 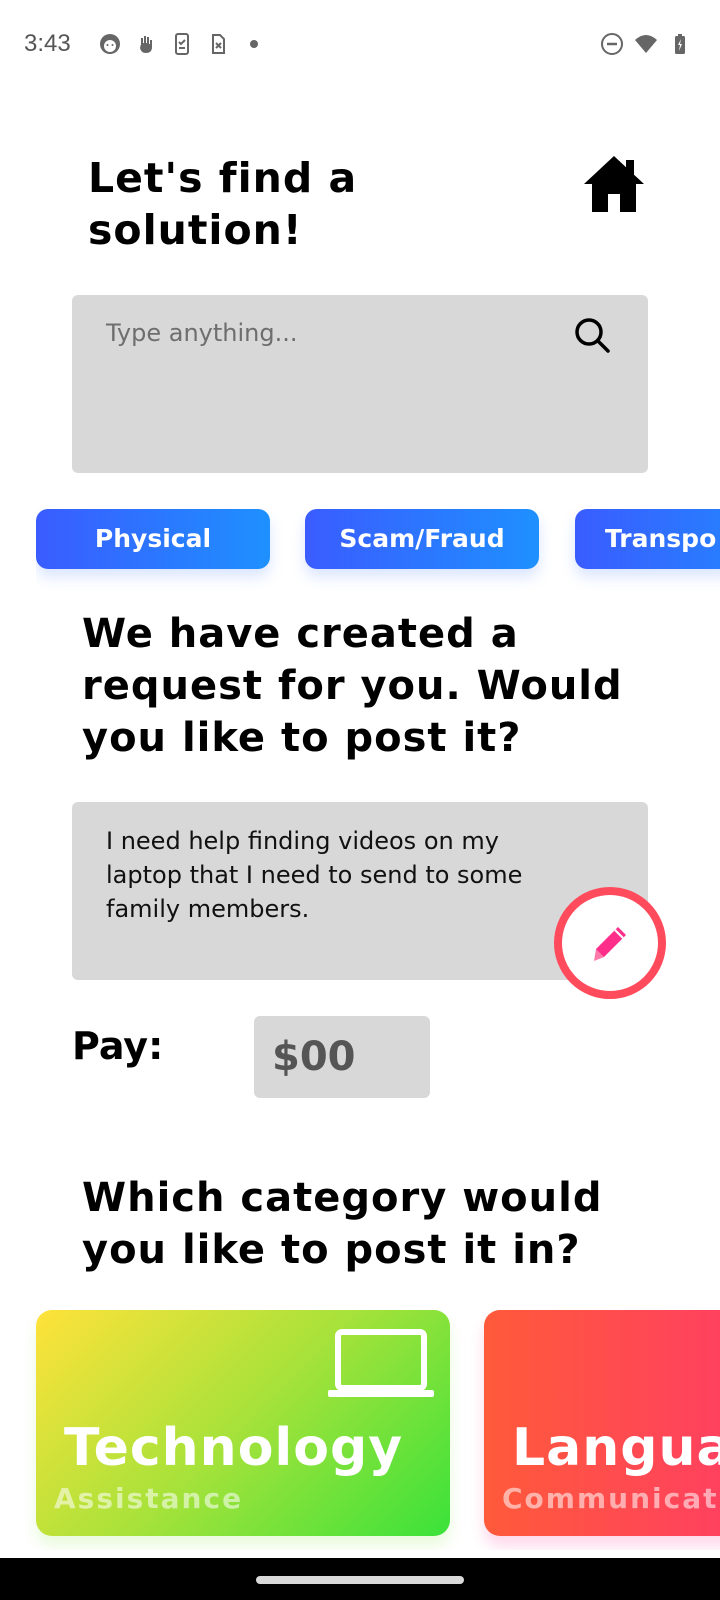 I want to click on navigation-bar, so click(x=360, y=1579).